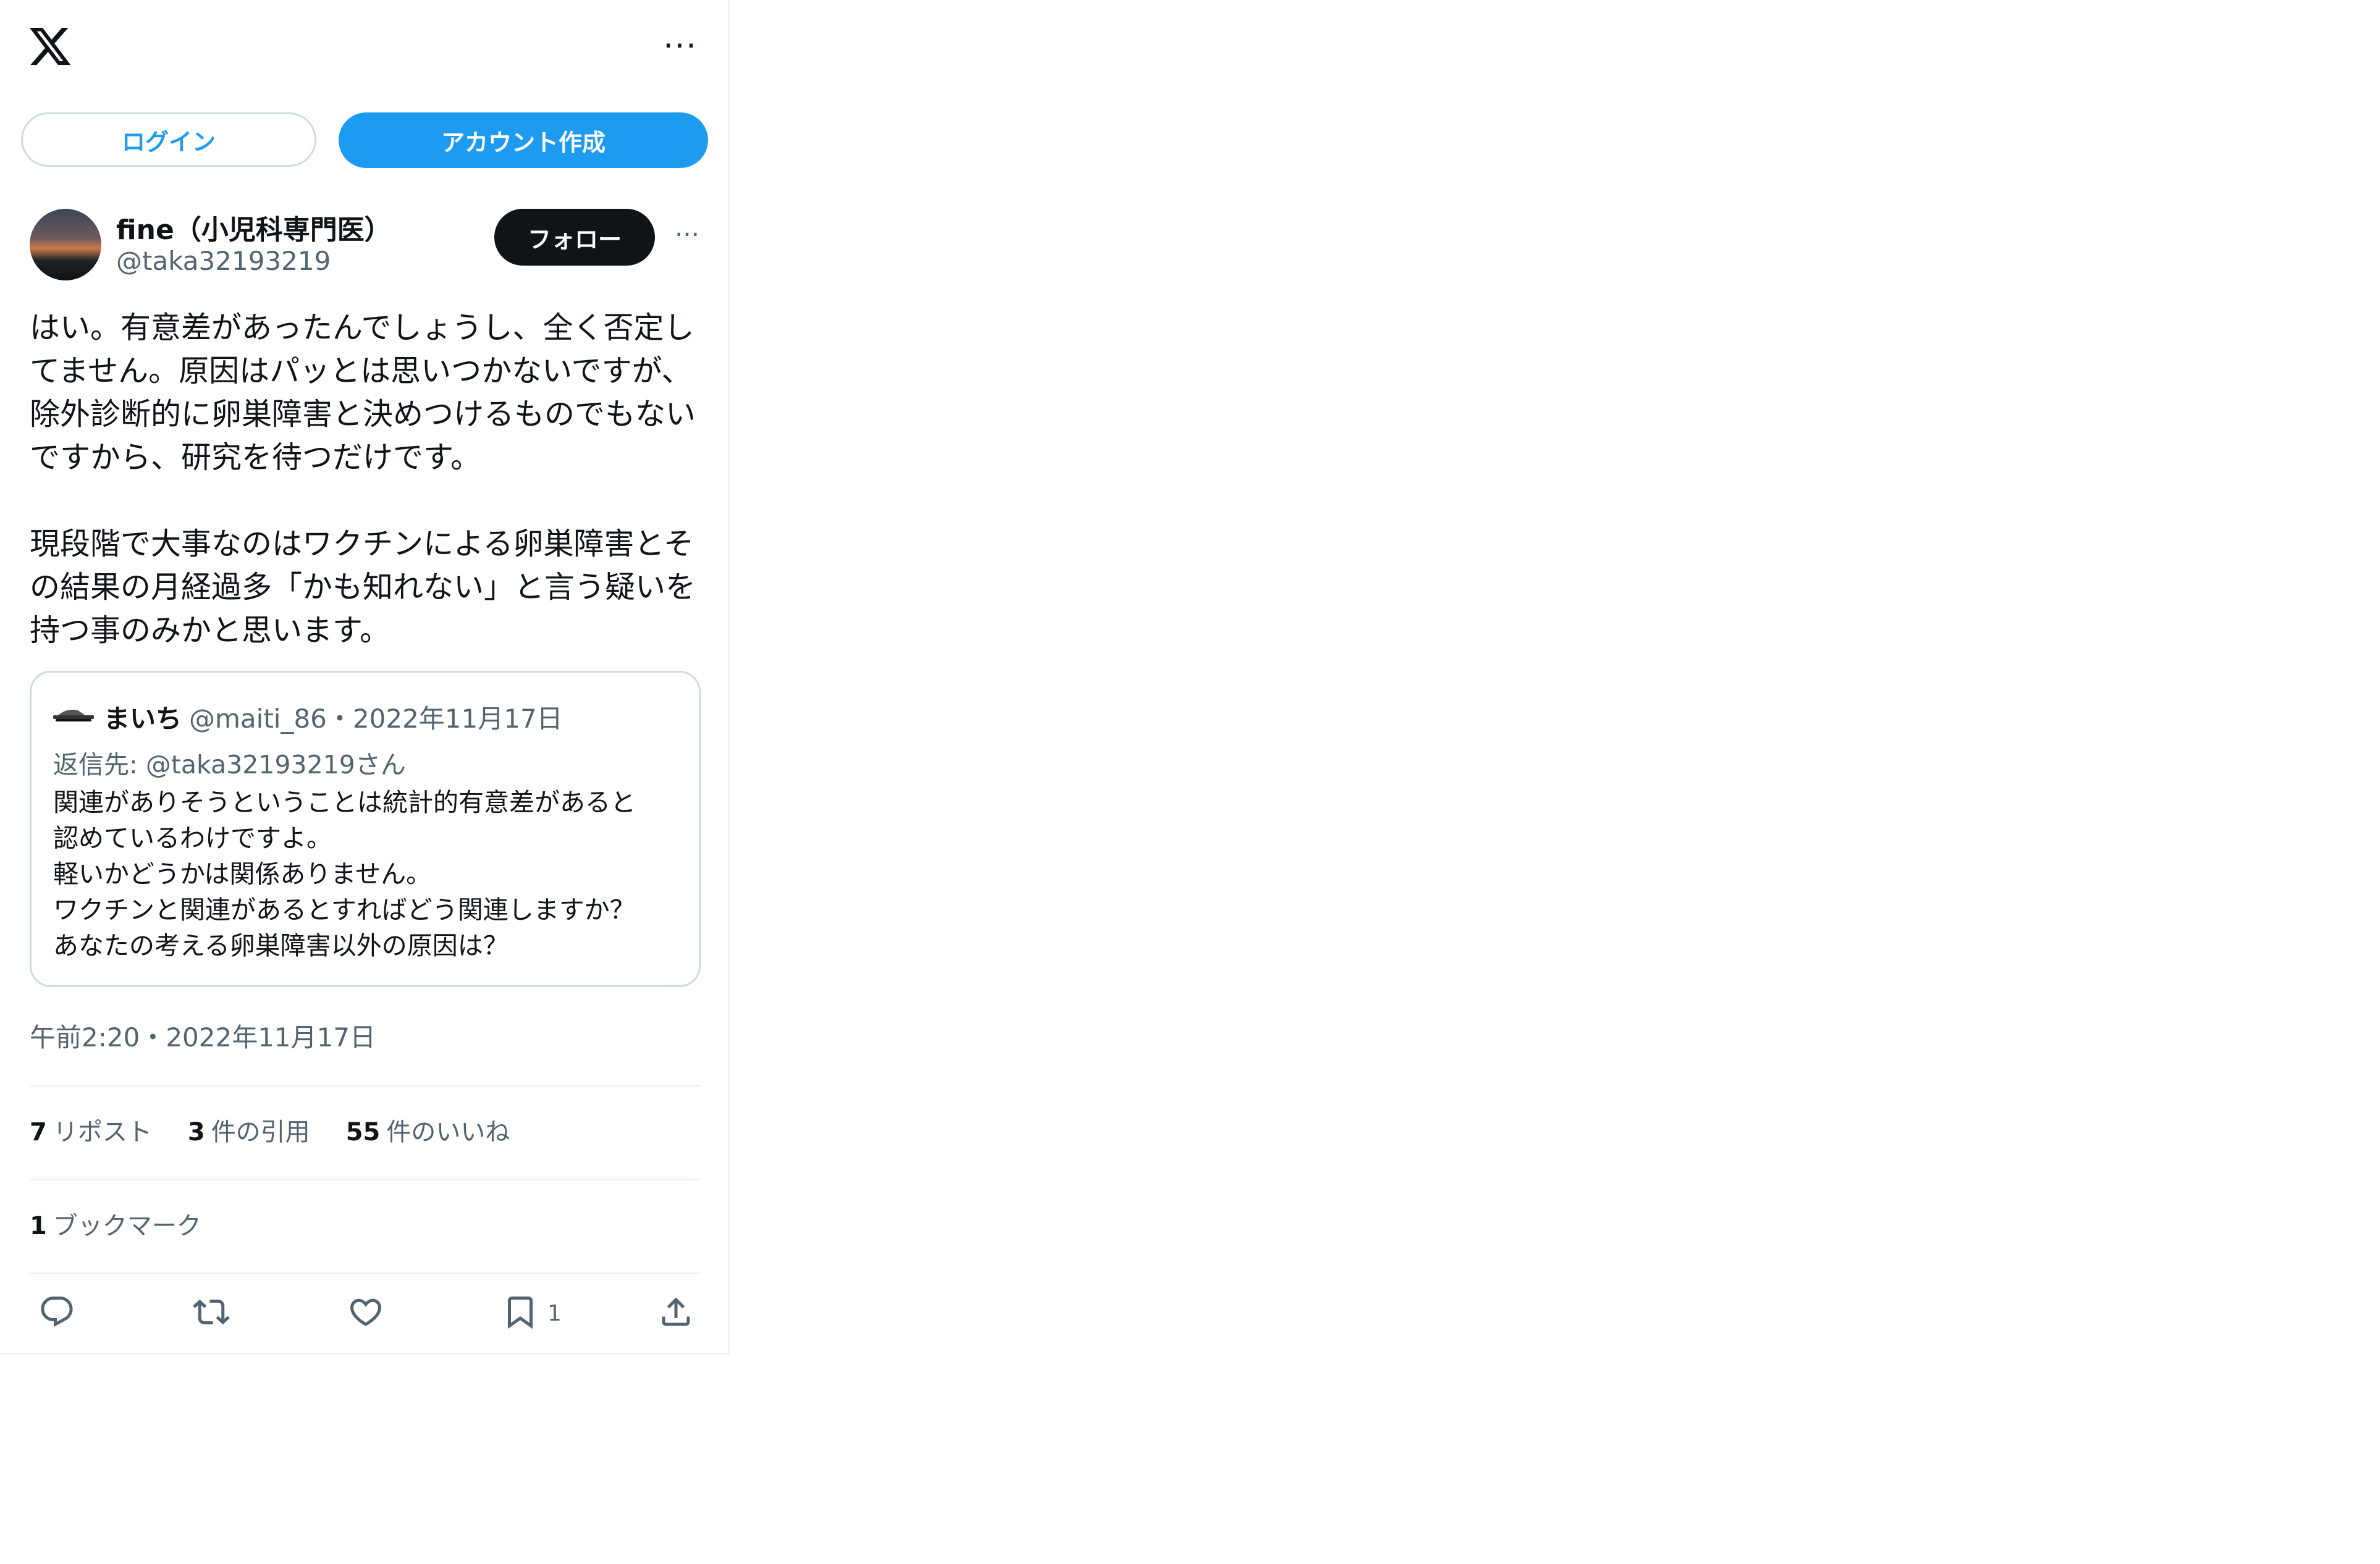  I want to click on tweet-more-icon: ···, so click(687, 235).